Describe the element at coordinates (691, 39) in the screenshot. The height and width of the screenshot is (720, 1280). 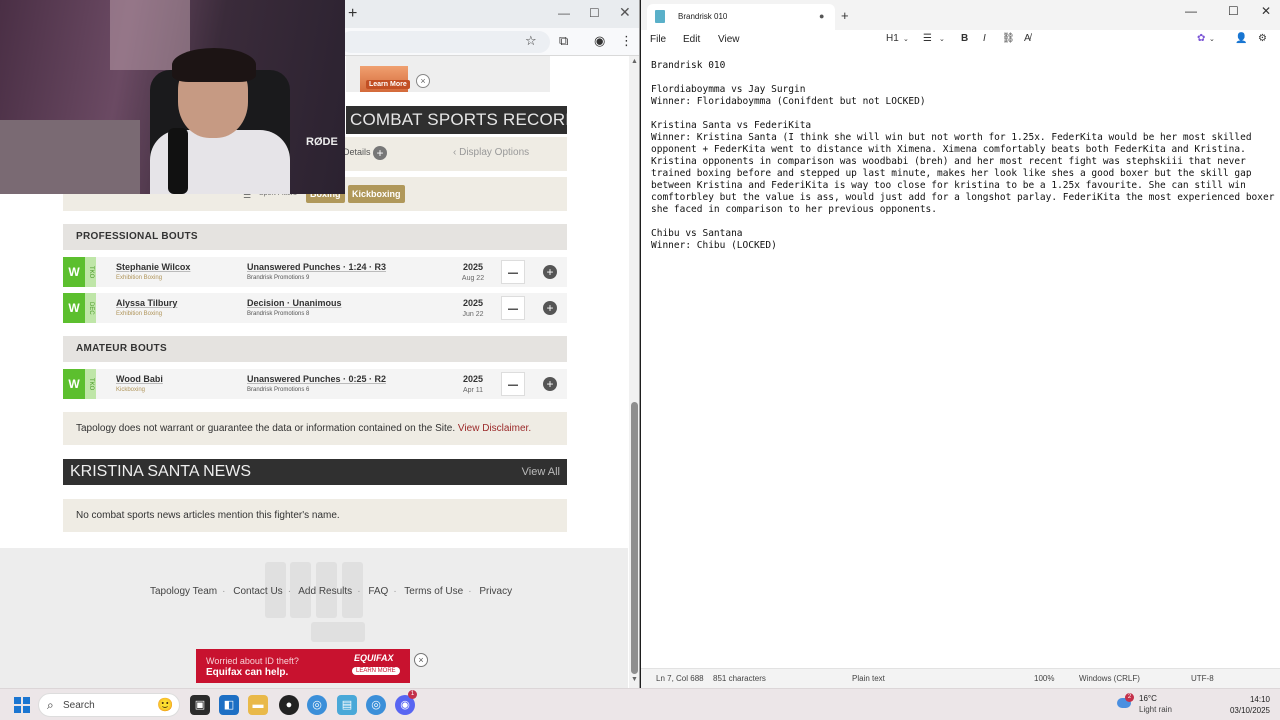
I see `menu-edit: Edit` at that location.